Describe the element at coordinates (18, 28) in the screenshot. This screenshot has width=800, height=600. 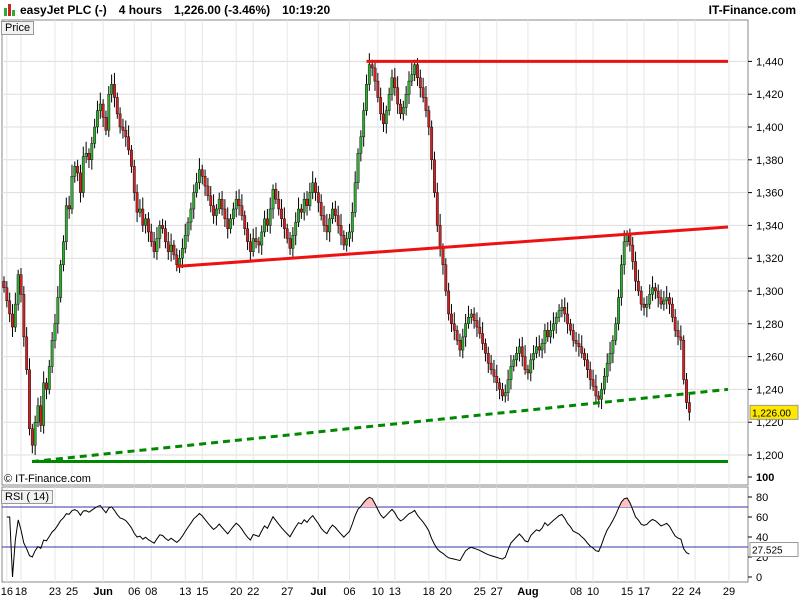
I see `price-panel-label: Price` at that location.